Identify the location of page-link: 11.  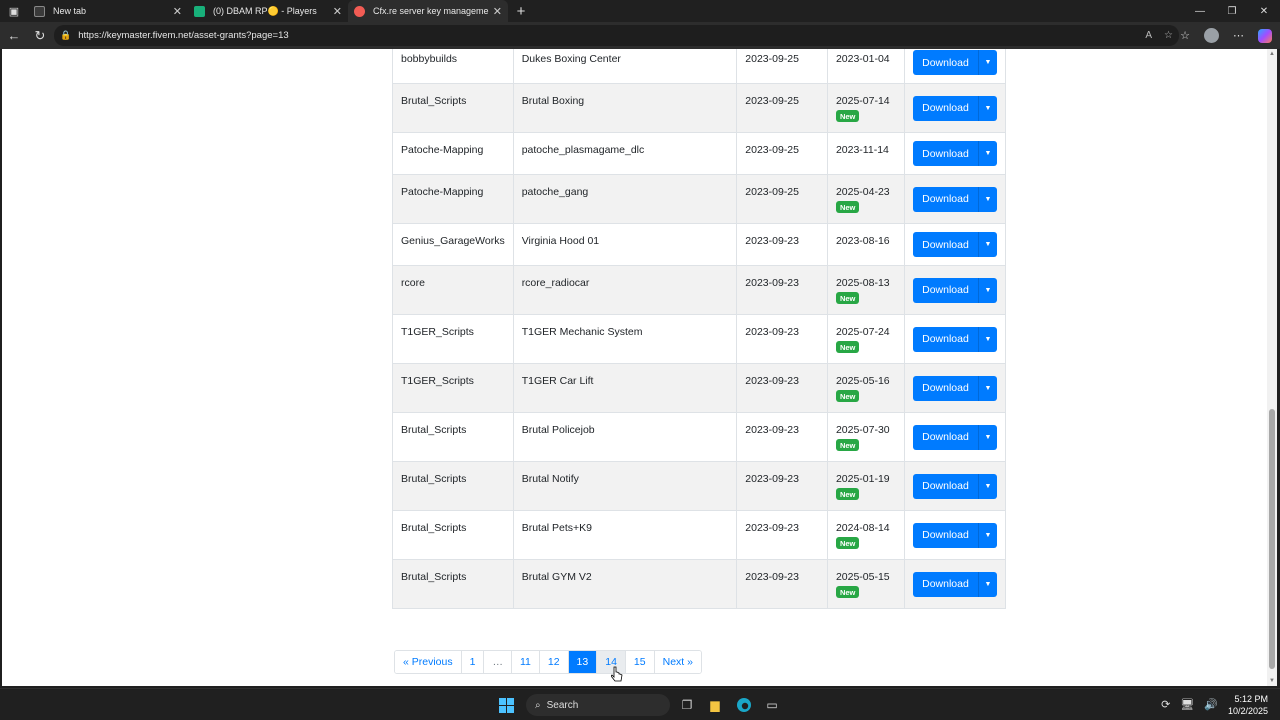
(525, 662).